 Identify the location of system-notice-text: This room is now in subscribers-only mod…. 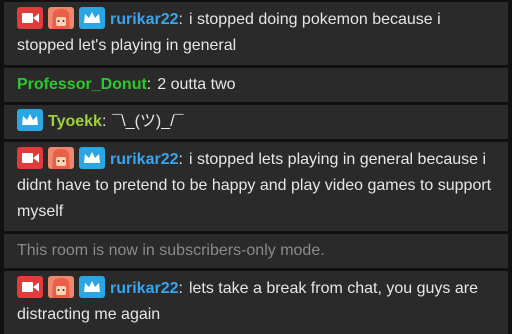
(171, 250).